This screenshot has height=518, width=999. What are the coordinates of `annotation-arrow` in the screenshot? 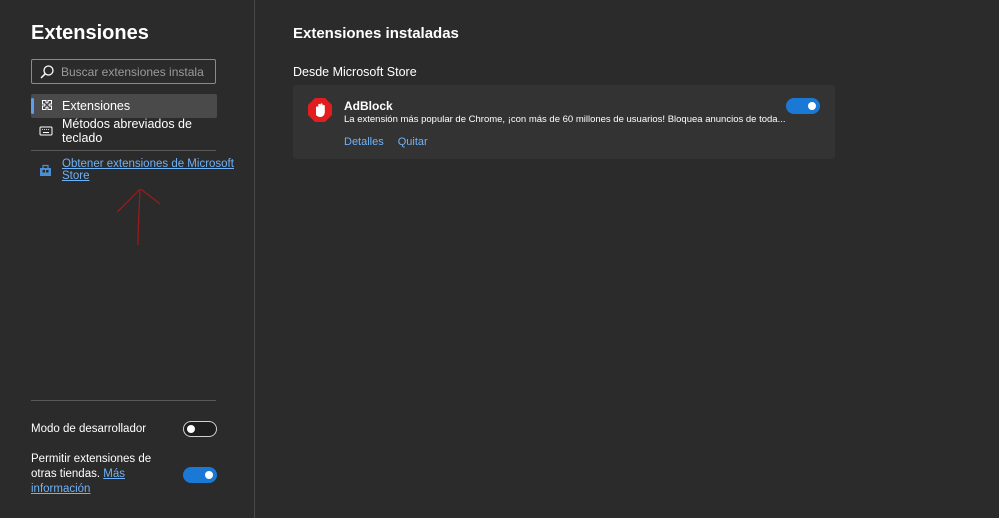 It's located at (138, 217).